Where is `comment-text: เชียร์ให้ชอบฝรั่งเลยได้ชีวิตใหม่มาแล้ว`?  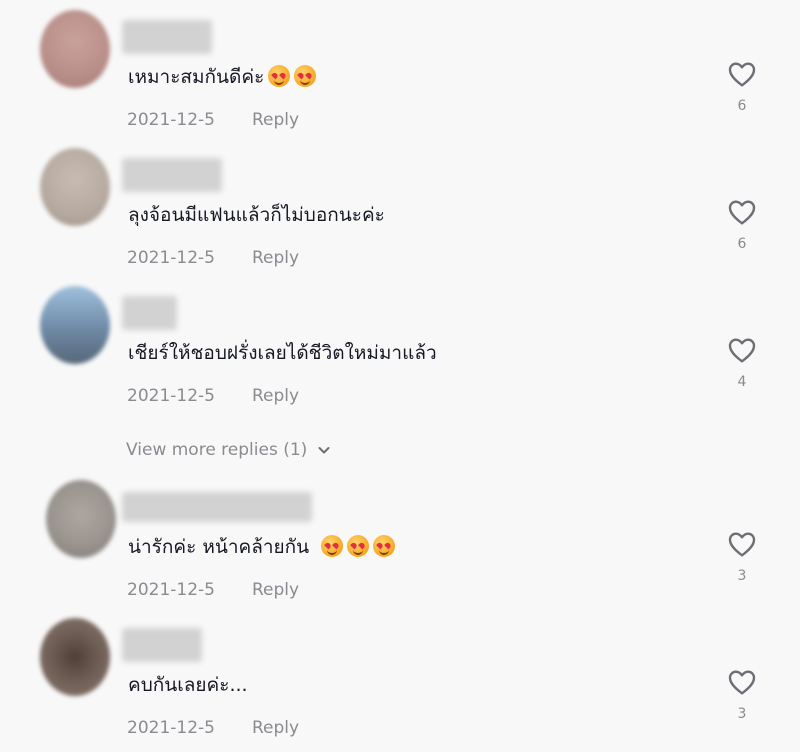
comment-text: เชียร์ให้ชอบฝรั่งเลยได้ชีวิตใหม่มาแล้ว is located at coordinates (282, 353).